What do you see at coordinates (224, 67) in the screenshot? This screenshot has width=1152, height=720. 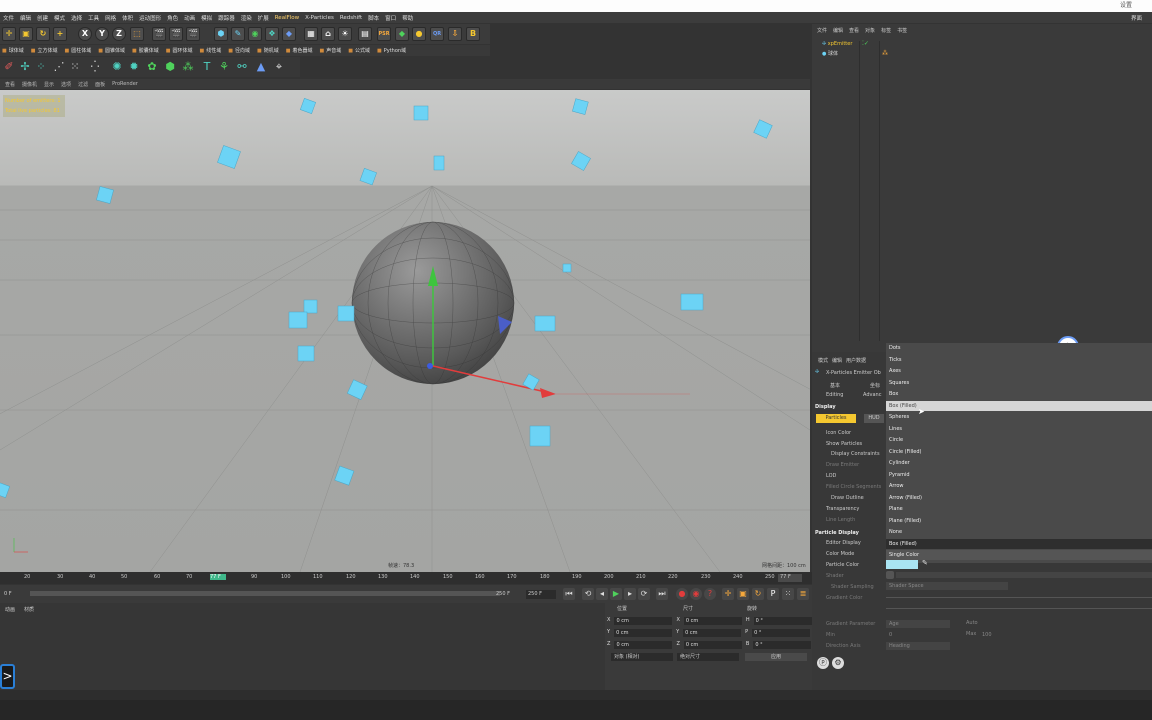 I see `branch-icon: ⚘` at bounding box center [224, 67].